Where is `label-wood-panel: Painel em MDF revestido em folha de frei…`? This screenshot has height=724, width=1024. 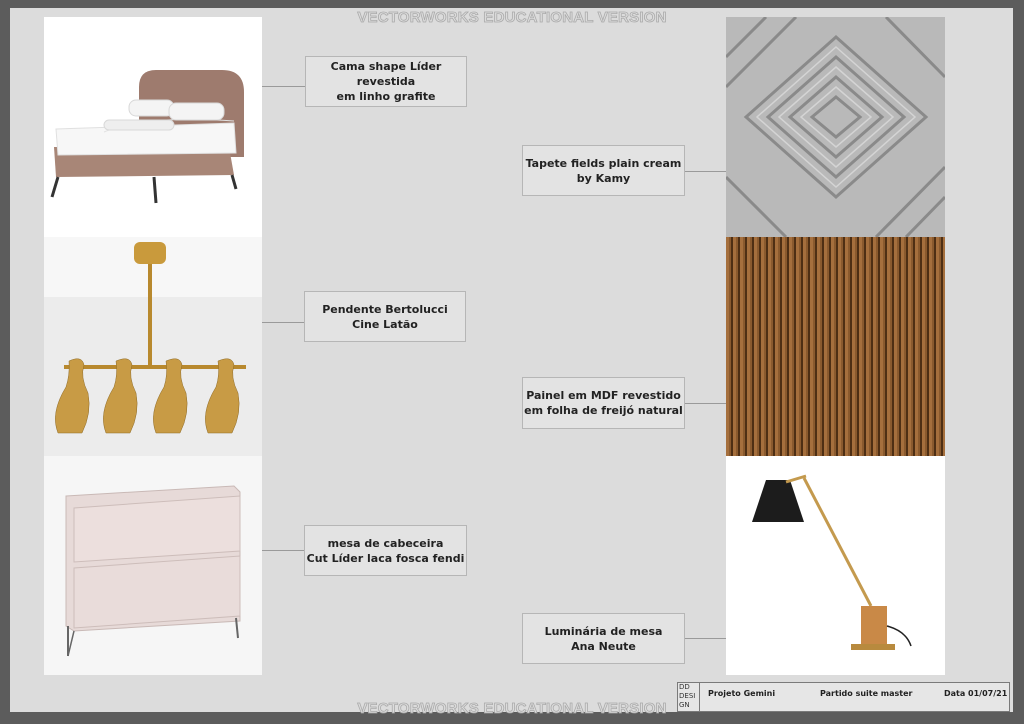 label-wood-panel: Painel em MDF revestido em folha de frei… is located at coordinates (603, 403).